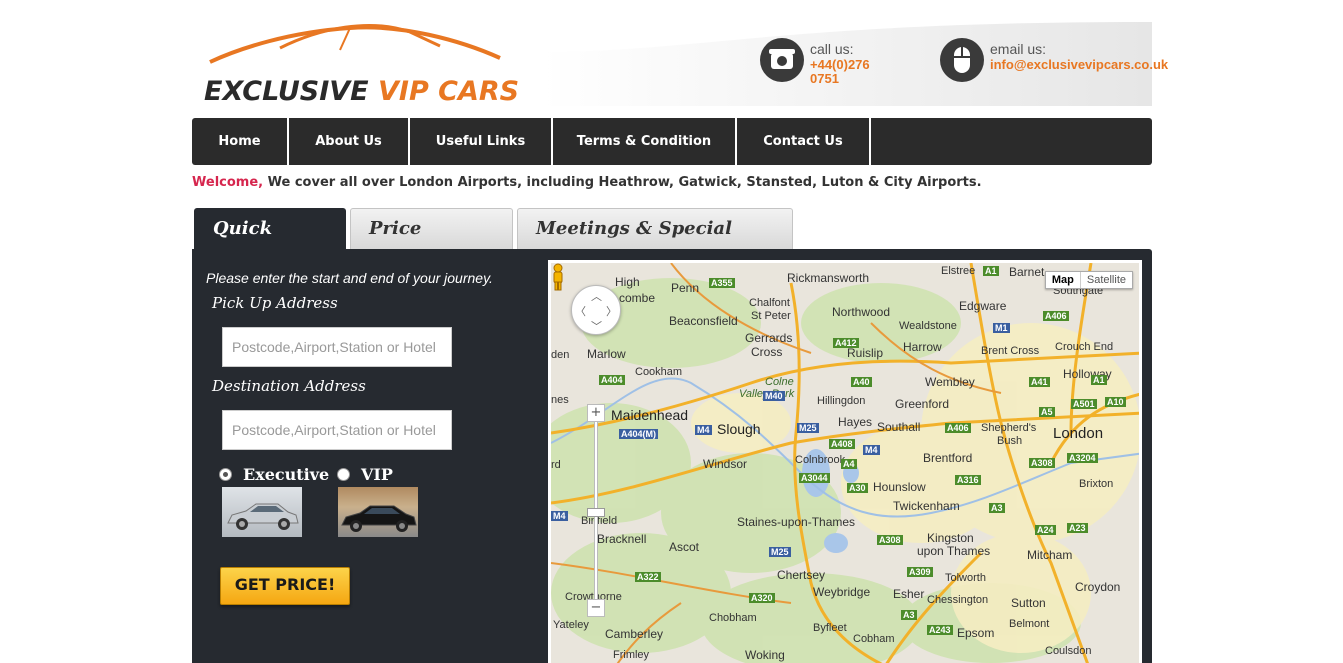 This screenshot has height=663, width=1343. I want to click on road-sign: A404(M), so click(639, 434).